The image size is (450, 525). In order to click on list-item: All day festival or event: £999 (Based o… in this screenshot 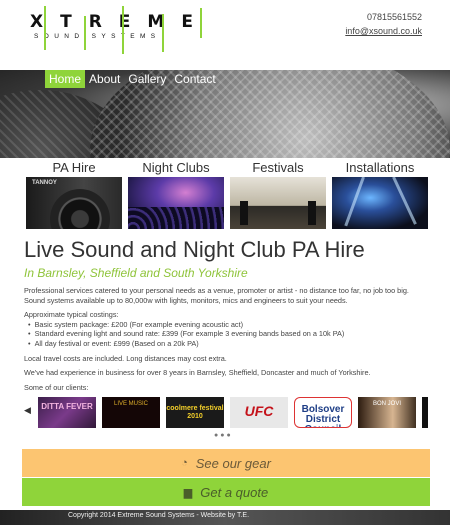, I will do `click(231, 344)`.